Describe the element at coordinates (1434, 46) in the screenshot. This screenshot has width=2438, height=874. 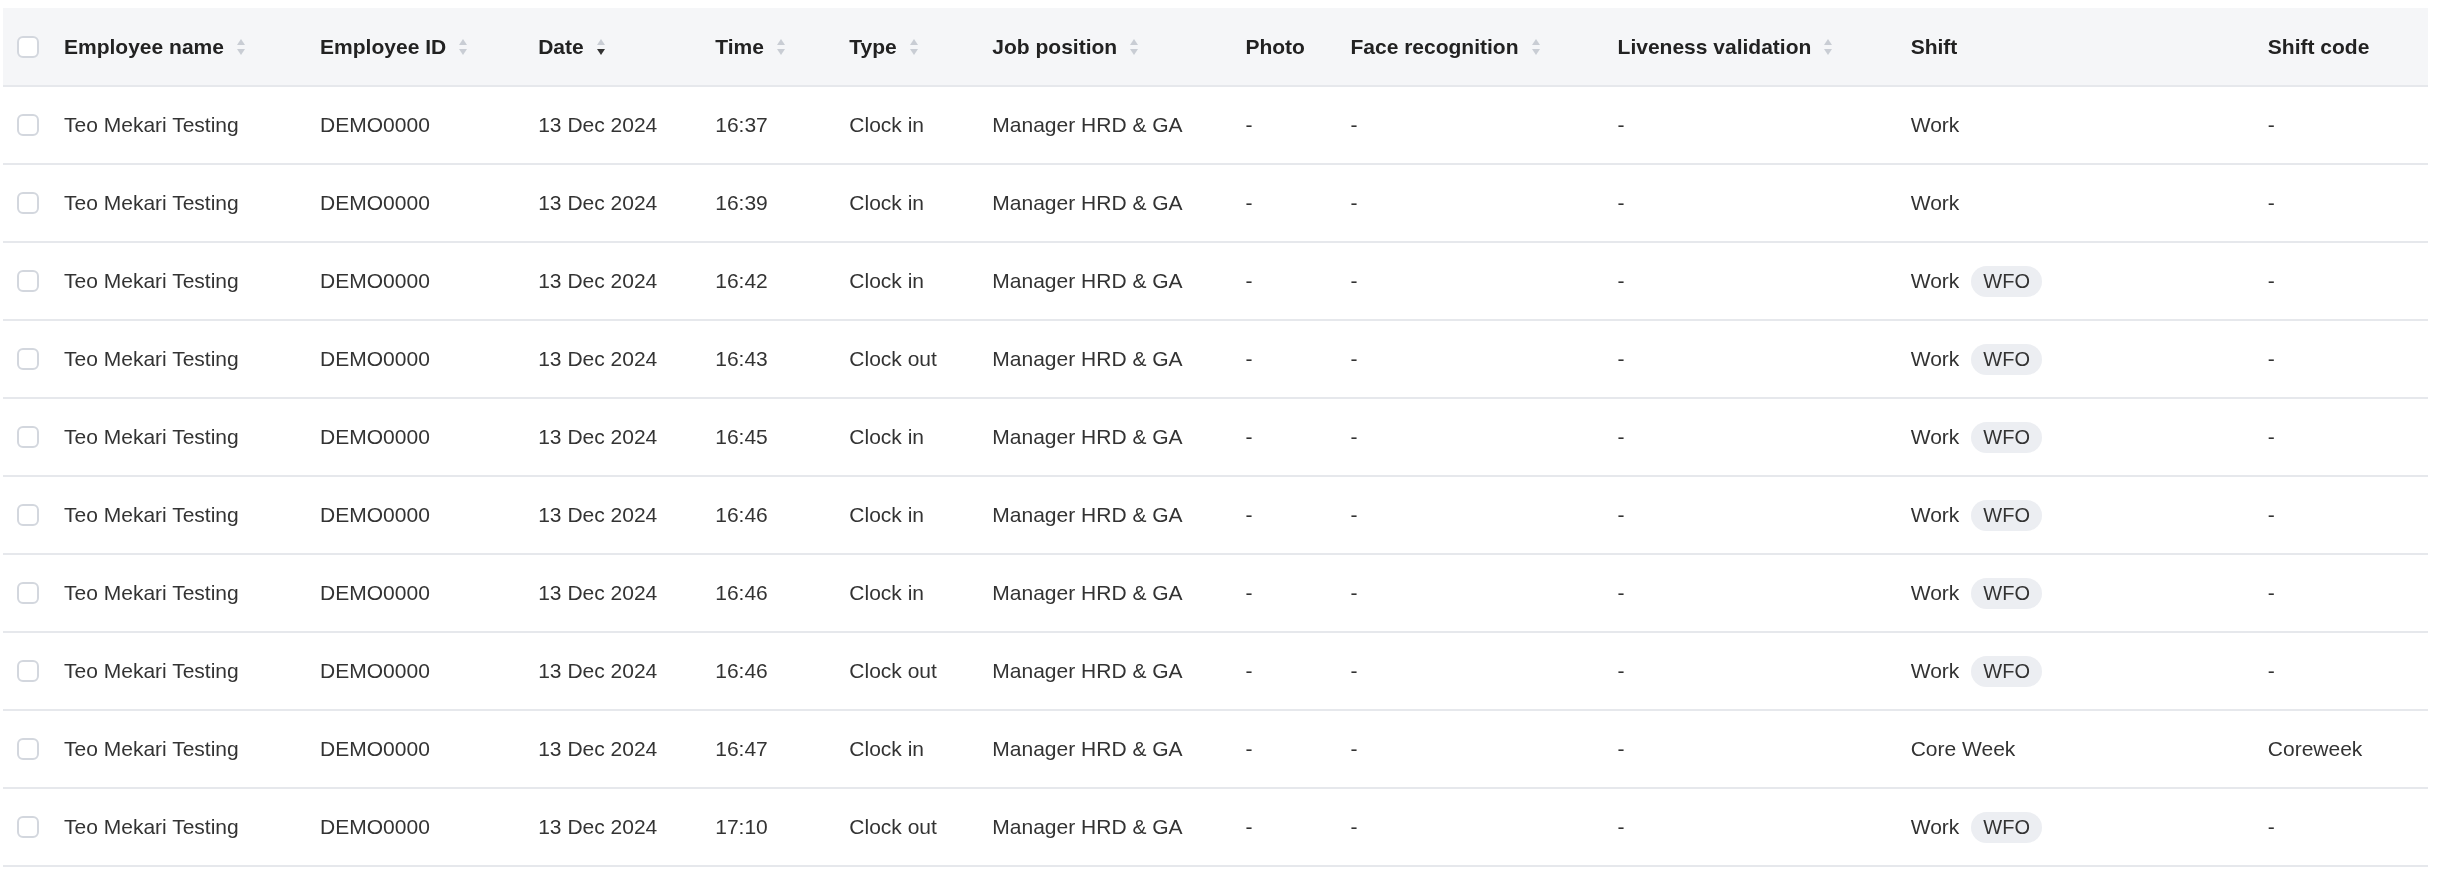
I see `column-header: Face recognition` at that location.